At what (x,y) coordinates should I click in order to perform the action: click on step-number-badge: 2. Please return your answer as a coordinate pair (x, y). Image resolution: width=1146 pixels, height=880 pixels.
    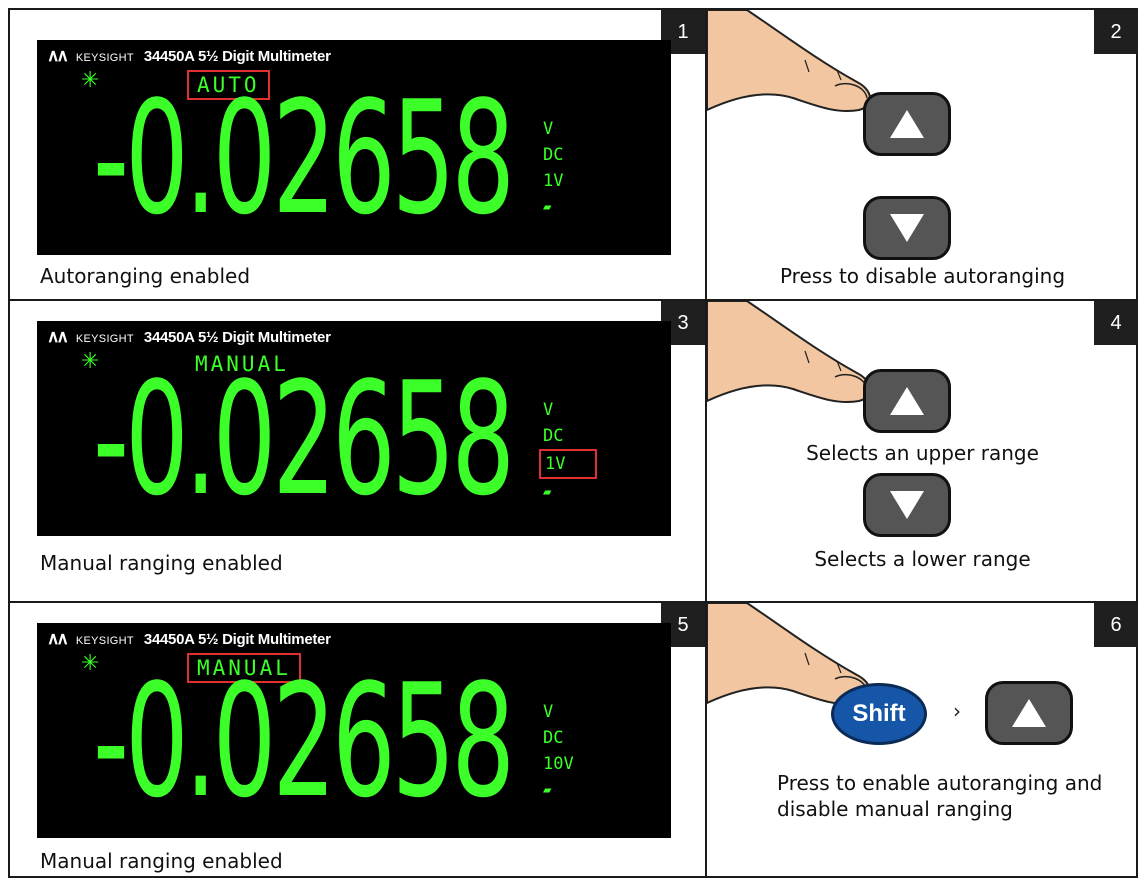
    Looking at the image, I should click on (1116, 32).